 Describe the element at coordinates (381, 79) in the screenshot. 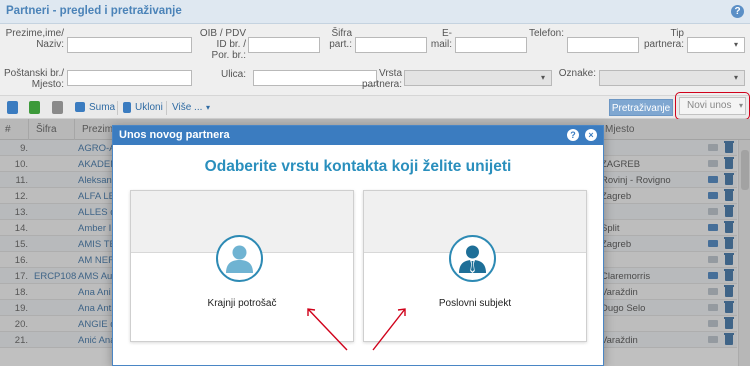

I see `kind-label: Vrsta partnera:` at that location.